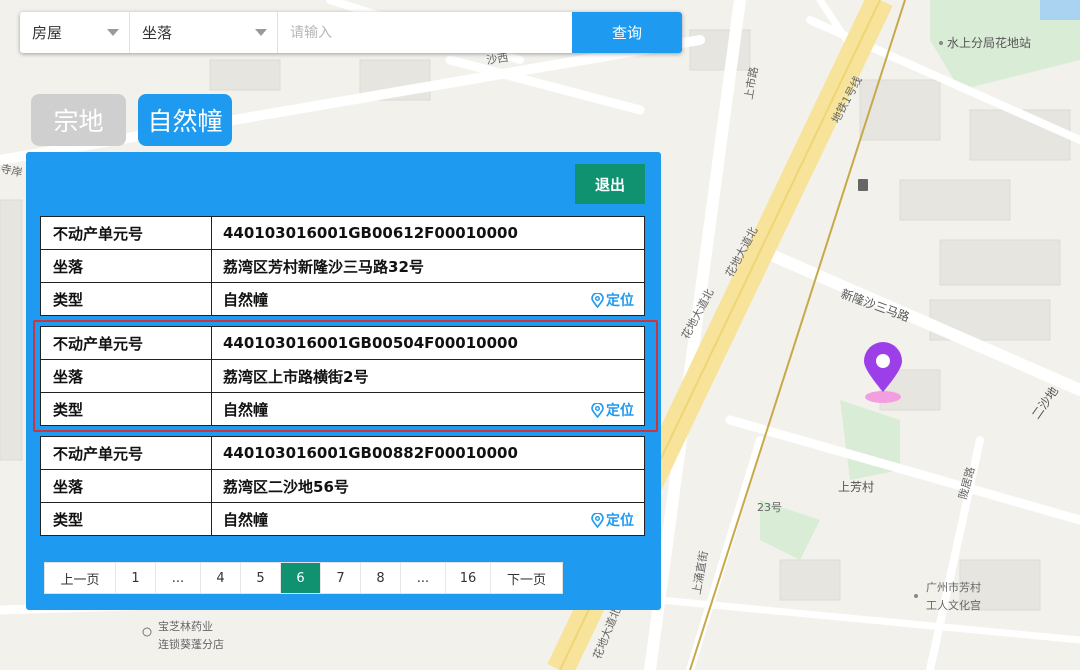 The height and width of the screenshot is (670, 1080). Describe the element at coordinates (769, 507) in the screenshot. I see `svg-text: 23号` at that location.